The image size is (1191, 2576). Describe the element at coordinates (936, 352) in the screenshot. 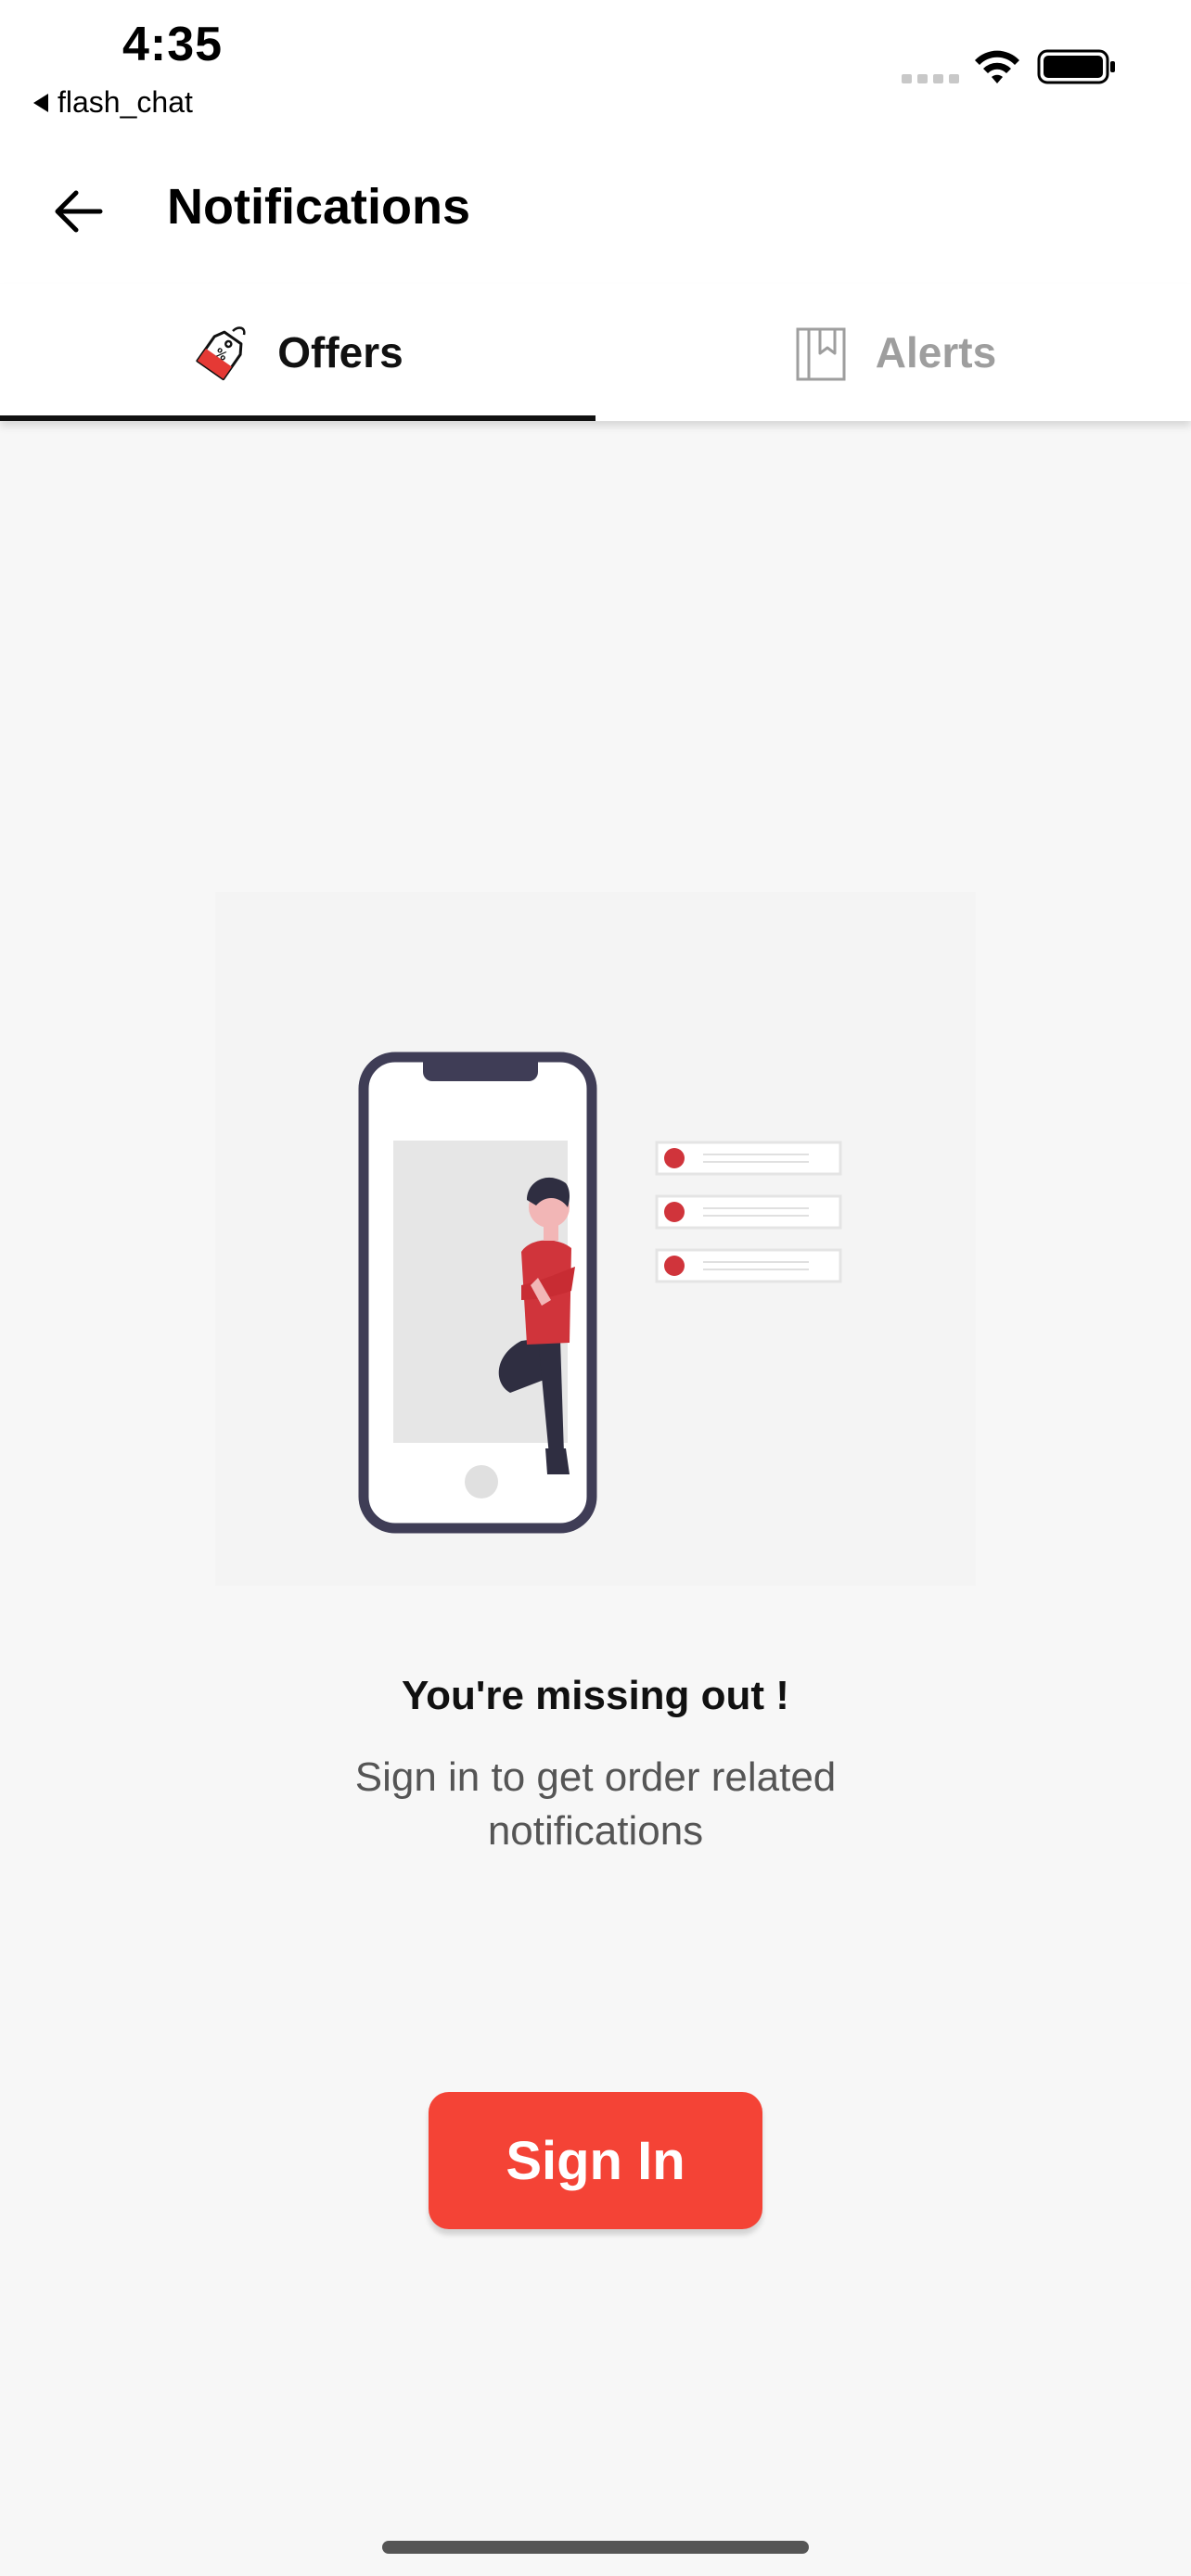

I see `tab-alerts-label: Alerts` at that location.